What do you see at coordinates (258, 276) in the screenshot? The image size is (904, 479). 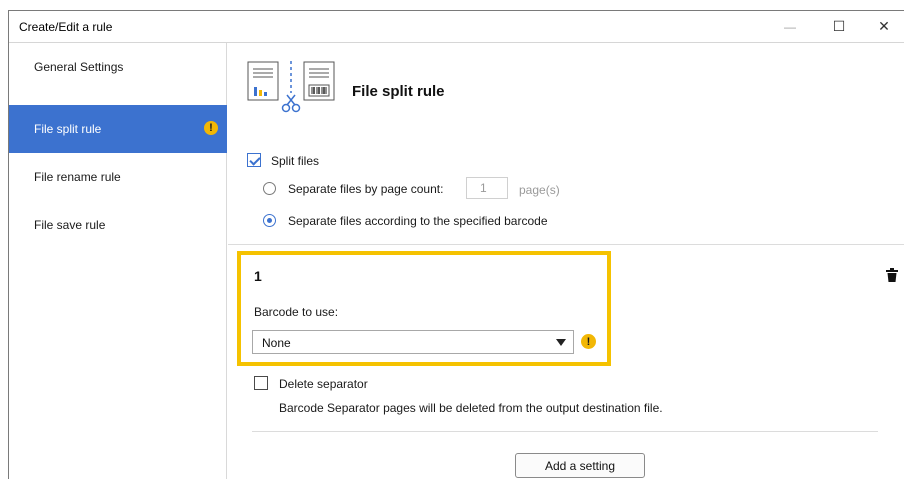 I see `setting-number: 1` at bounding box center [258, 276].